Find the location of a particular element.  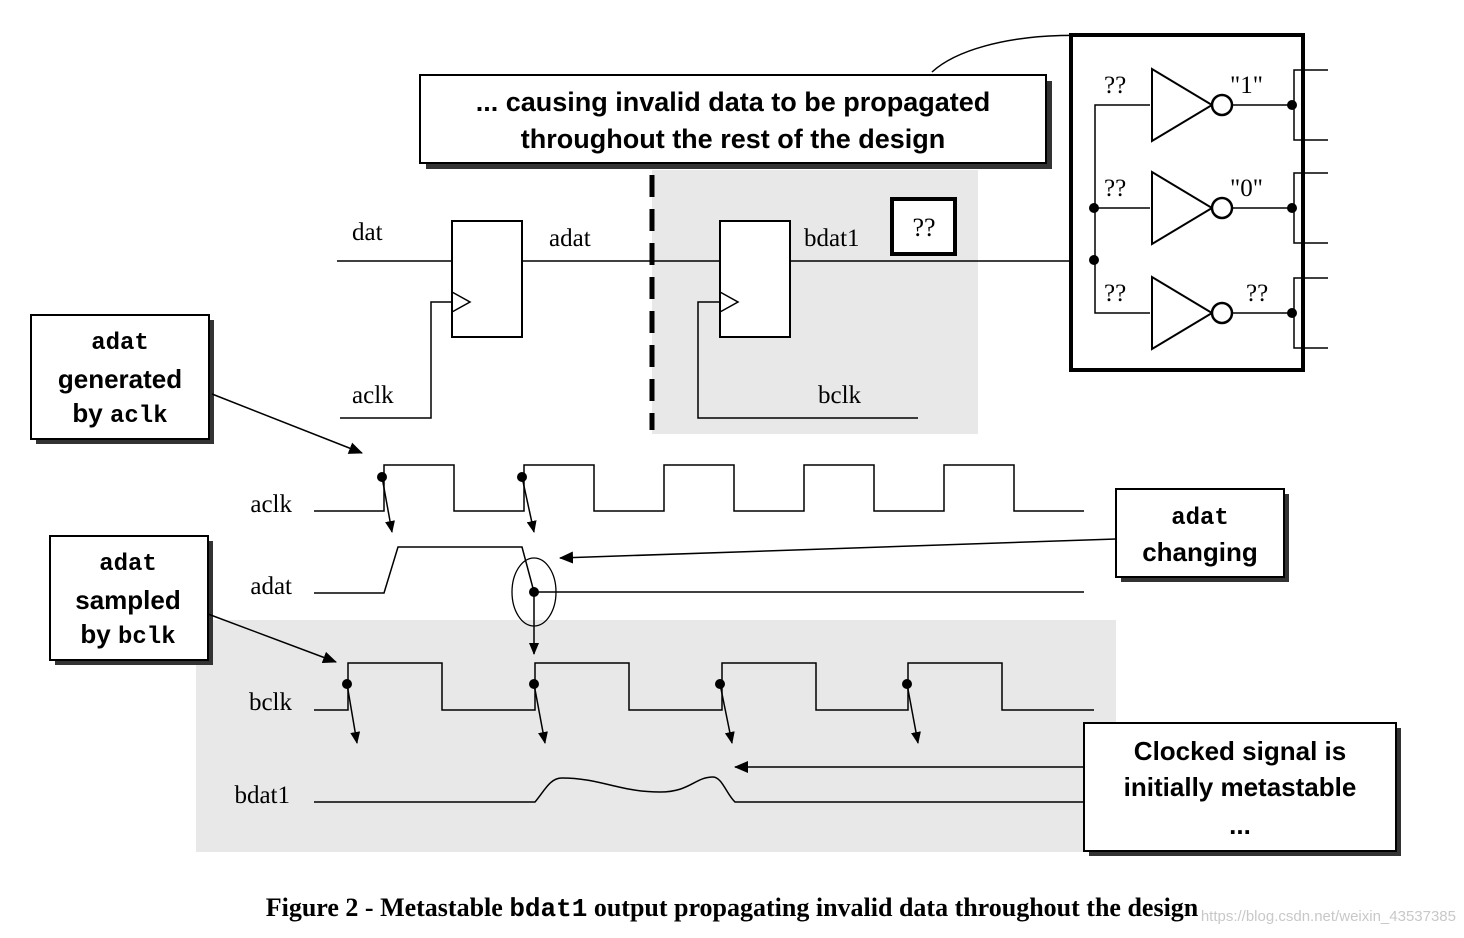

callout-adat-changing: adat changing is located at coordinates (1202, 535).